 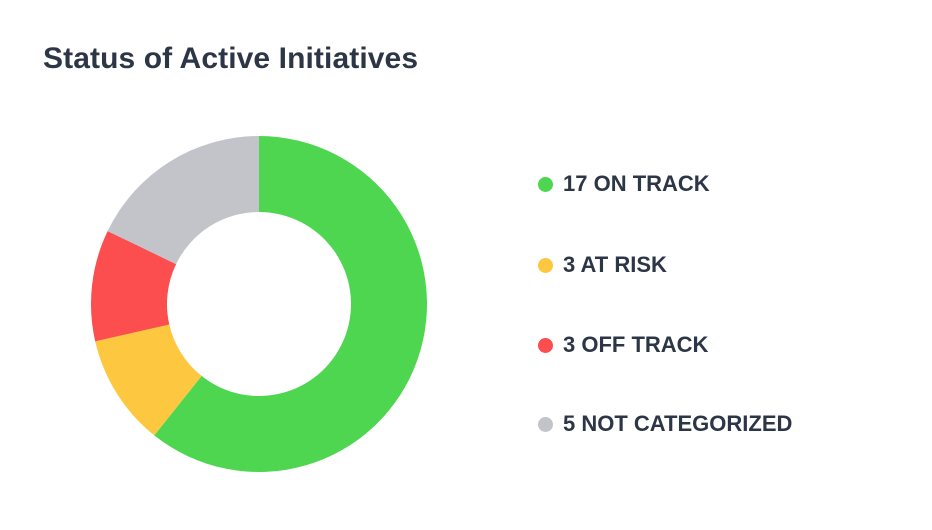 I want to click on legend-label-off-track: 3 OFF TRACK, so click(x=636, y=344).